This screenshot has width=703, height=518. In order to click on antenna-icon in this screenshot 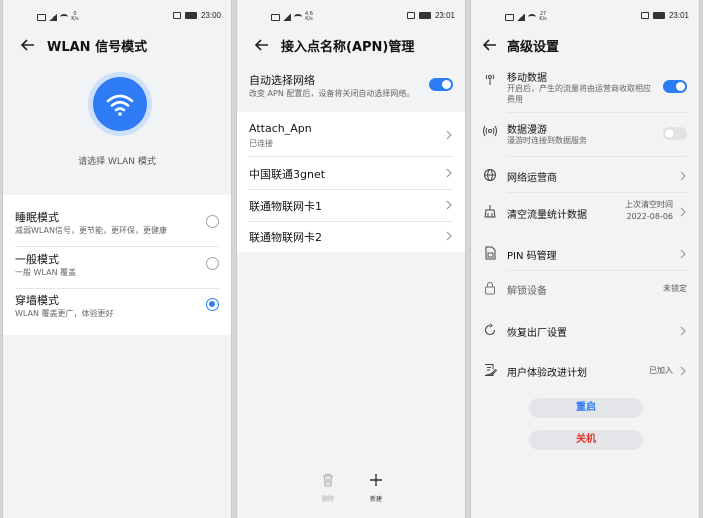, I will do `click(490, 79)`.